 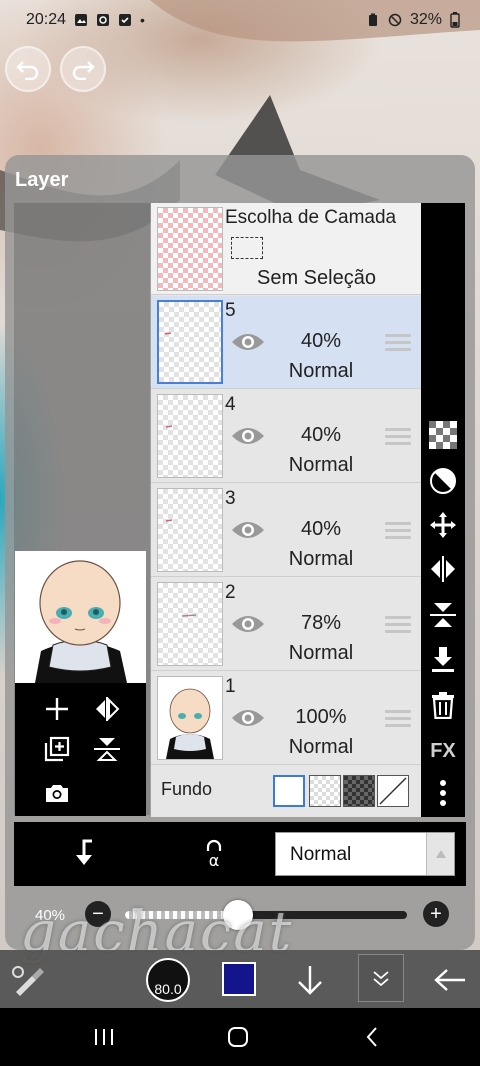 What do you see at coordinates (286, 342) in the screenshot?
I see `layer-row: 5 40% Normal` at bounding box center [286, 342].